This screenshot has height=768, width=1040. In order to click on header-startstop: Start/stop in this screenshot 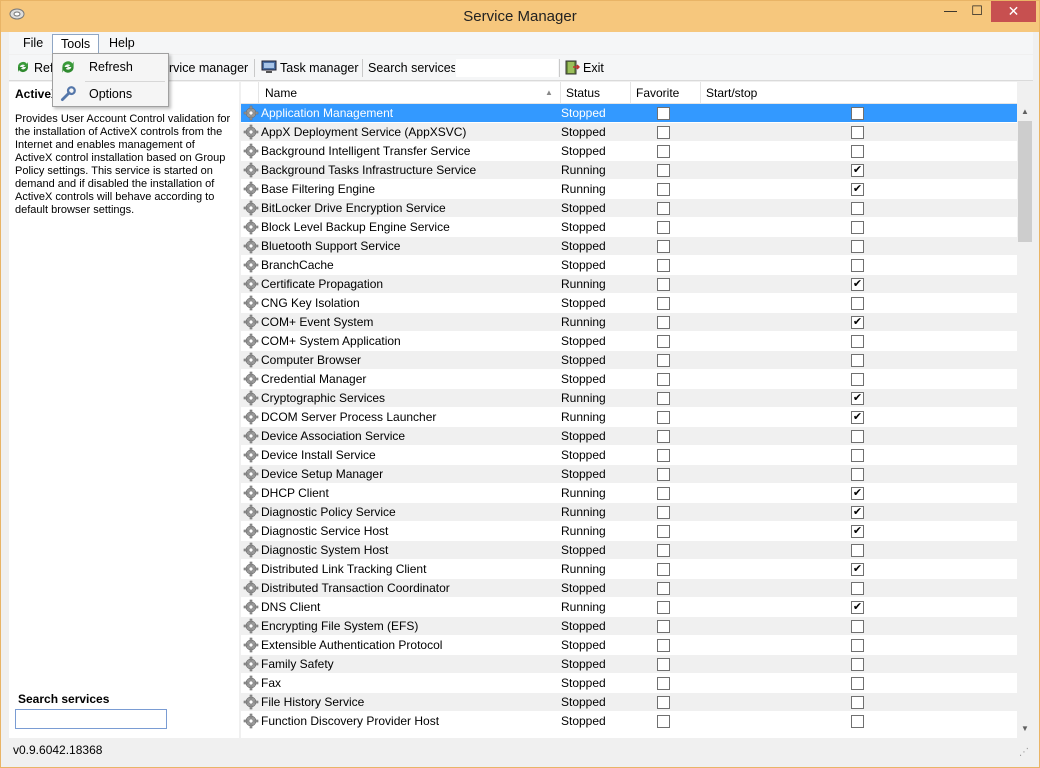, I will do `click(859, 93)`.